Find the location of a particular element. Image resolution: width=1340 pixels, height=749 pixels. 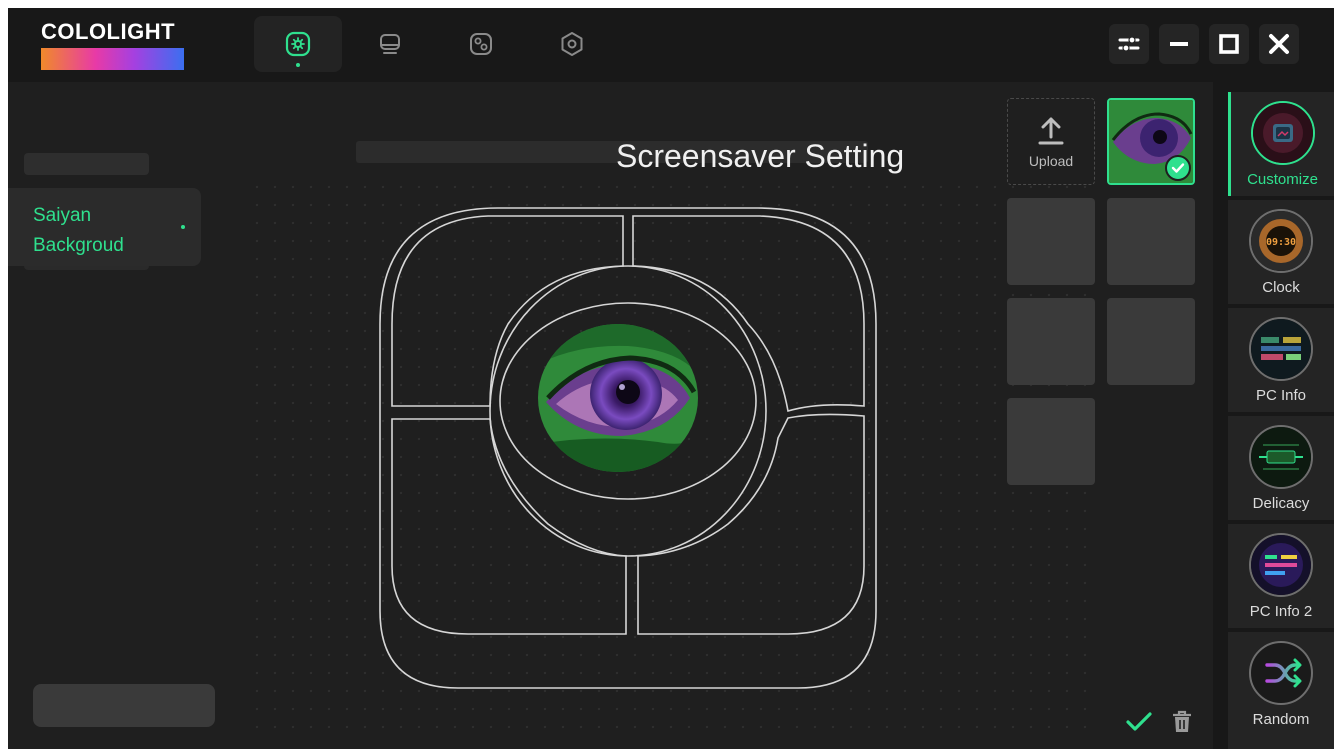

sidebar-item-label: Customize is located at coordinates (1282, 179).